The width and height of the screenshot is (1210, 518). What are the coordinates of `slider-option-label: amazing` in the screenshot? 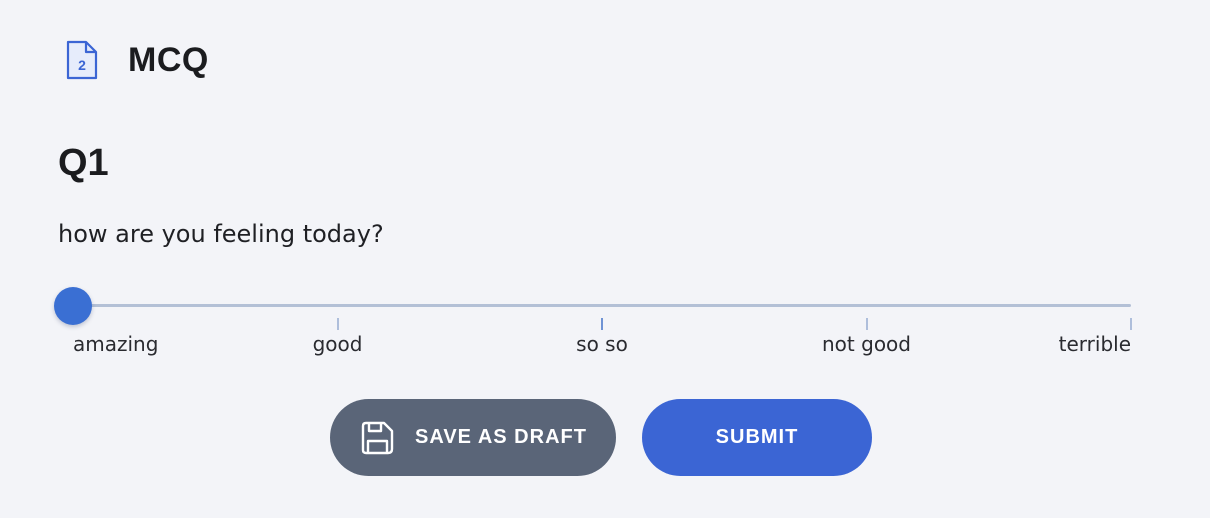 It's located at (115, 344).